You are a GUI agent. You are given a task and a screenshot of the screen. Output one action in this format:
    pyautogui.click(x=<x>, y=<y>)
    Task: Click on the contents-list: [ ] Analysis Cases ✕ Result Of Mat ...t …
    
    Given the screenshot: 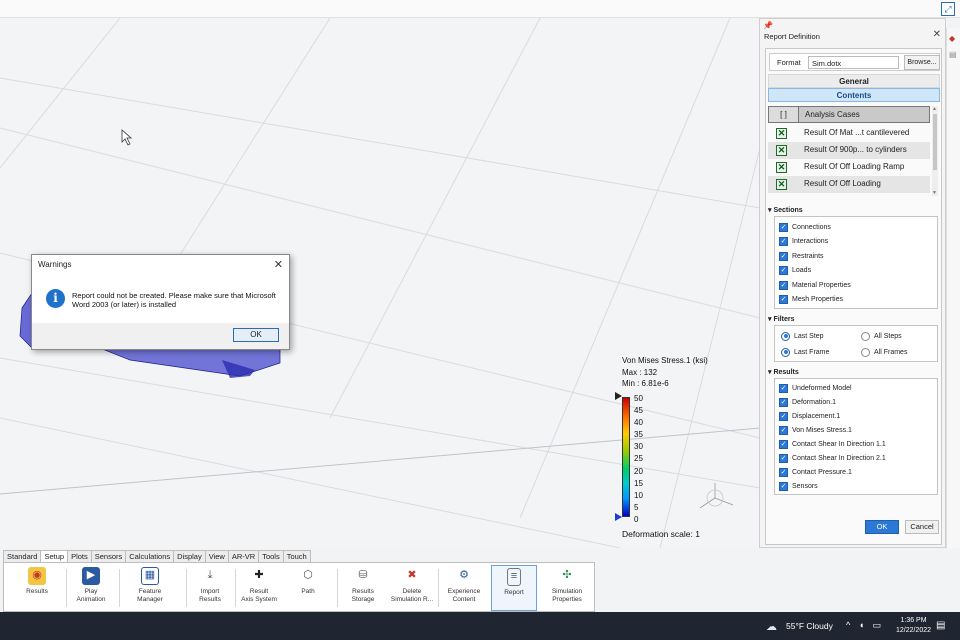 What is the action you would take?
    pyautogui.click(x=853, y=153)
    